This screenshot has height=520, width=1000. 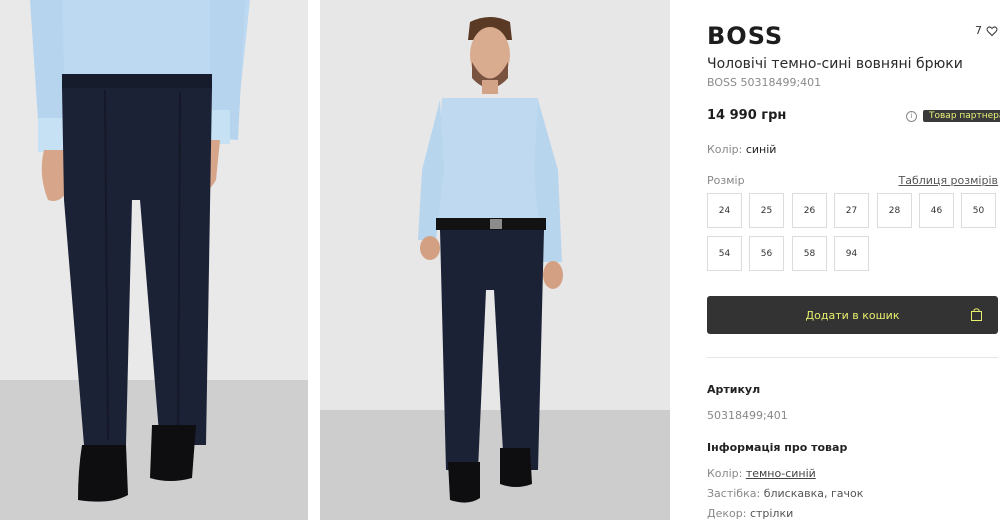 I want to click on favorites-button: 7, so click(x=986, y=30).